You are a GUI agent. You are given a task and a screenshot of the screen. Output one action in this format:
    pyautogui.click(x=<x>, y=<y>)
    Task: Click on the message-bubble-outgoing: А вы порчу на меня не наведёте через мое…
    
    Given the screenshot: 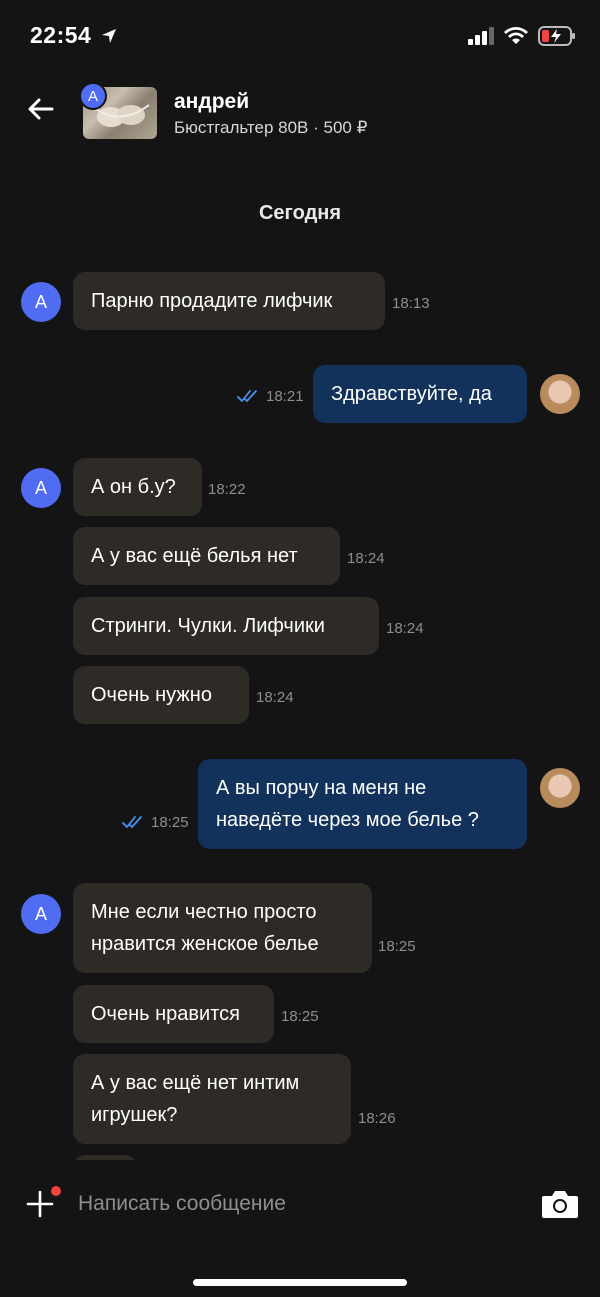 What is the action you would take?
    pyautogui.click(x=362, y=804)
    